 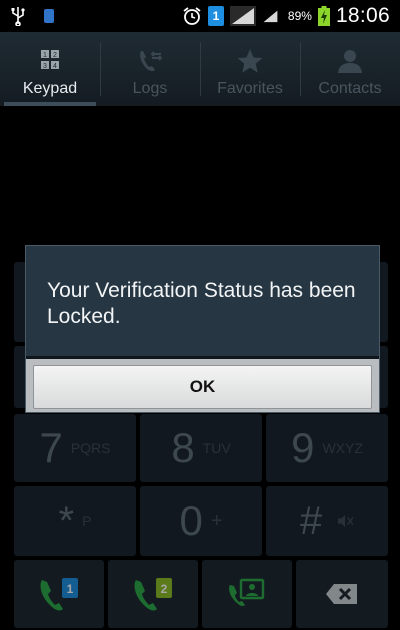 What do you see at coordinates (55, 55) in the screenshot?
I see `svg-text: 2` at bounding box center [55, 55].